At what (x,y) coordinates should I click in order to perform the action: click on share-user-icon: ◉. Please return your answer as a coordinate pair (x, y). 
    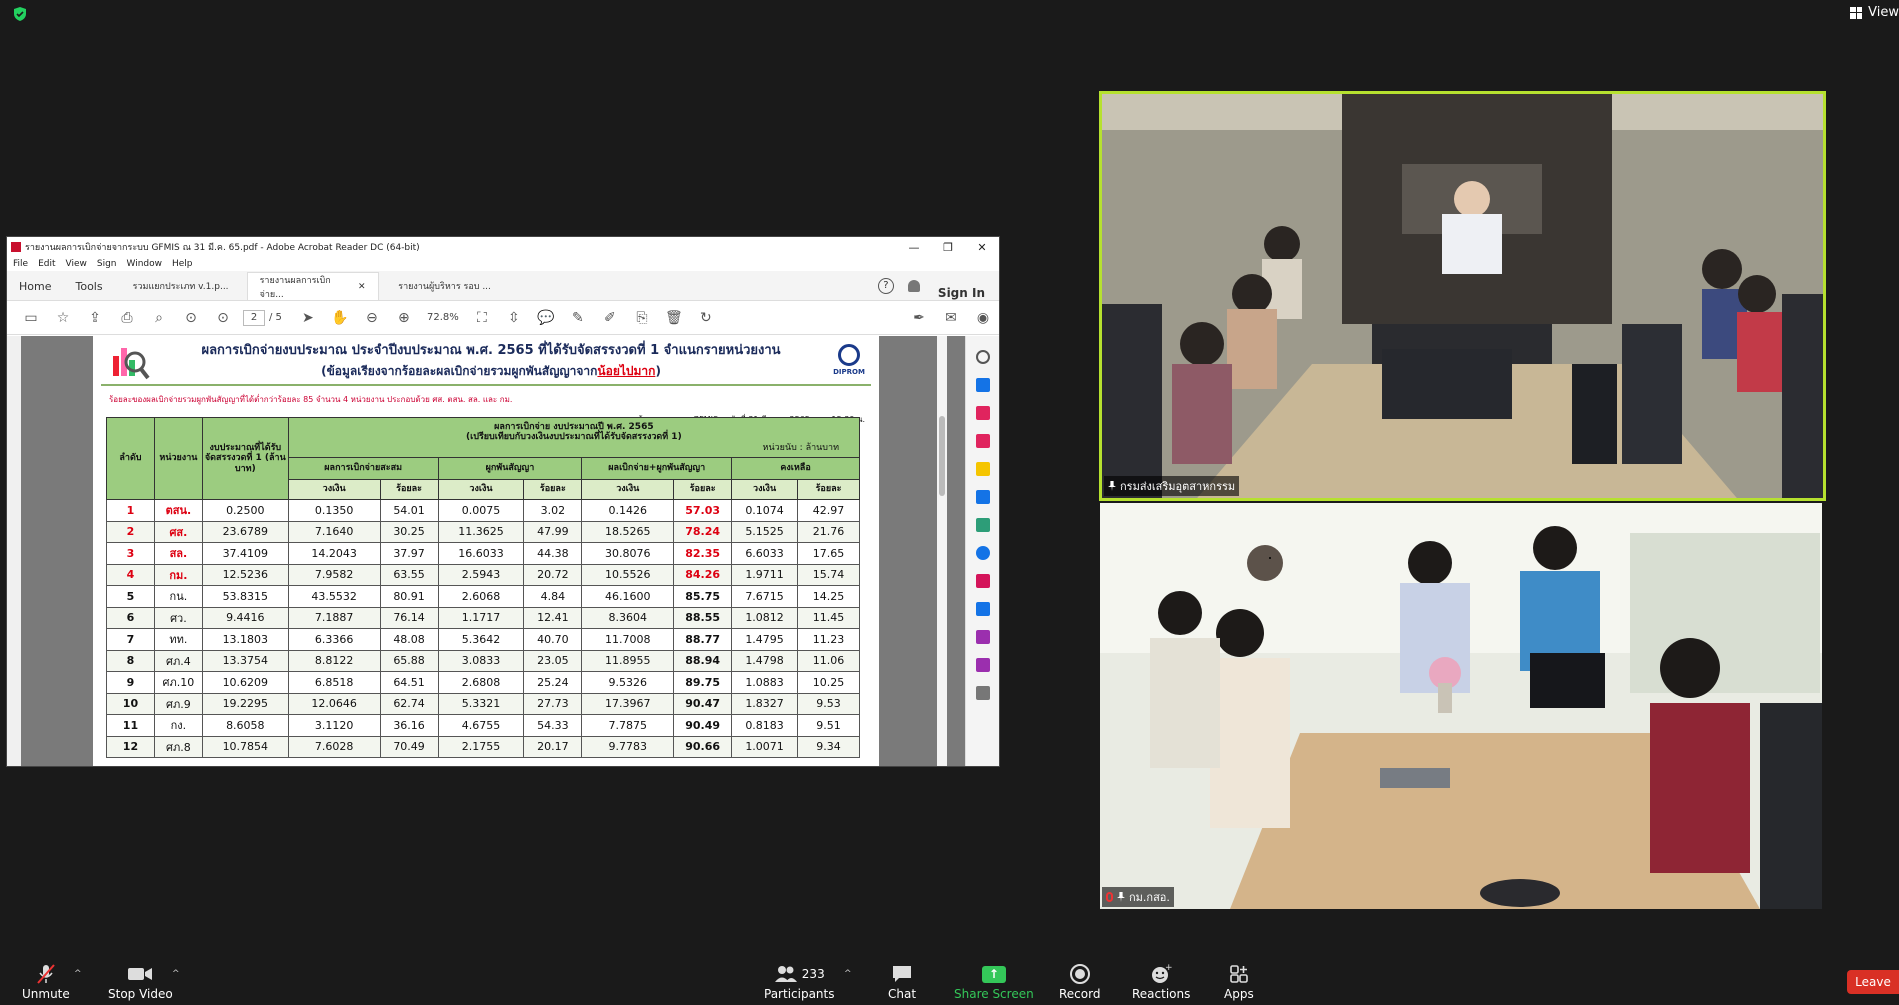
    Looking at the image, I should click on (983, 318).